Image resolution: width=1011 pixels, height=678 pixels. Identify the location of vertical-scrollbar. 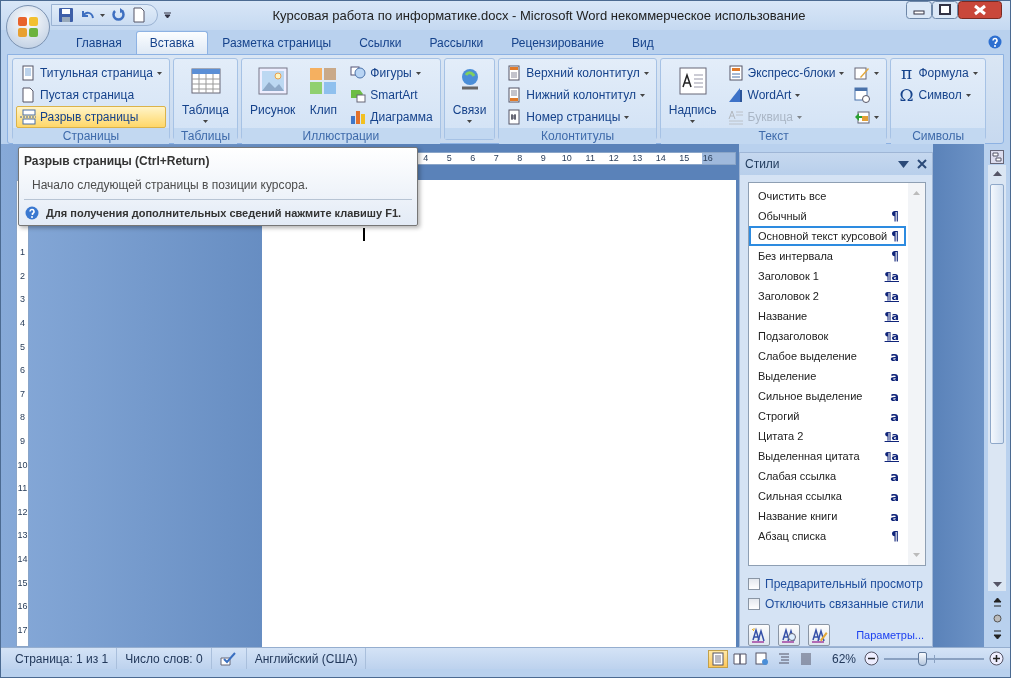
(997, 378).